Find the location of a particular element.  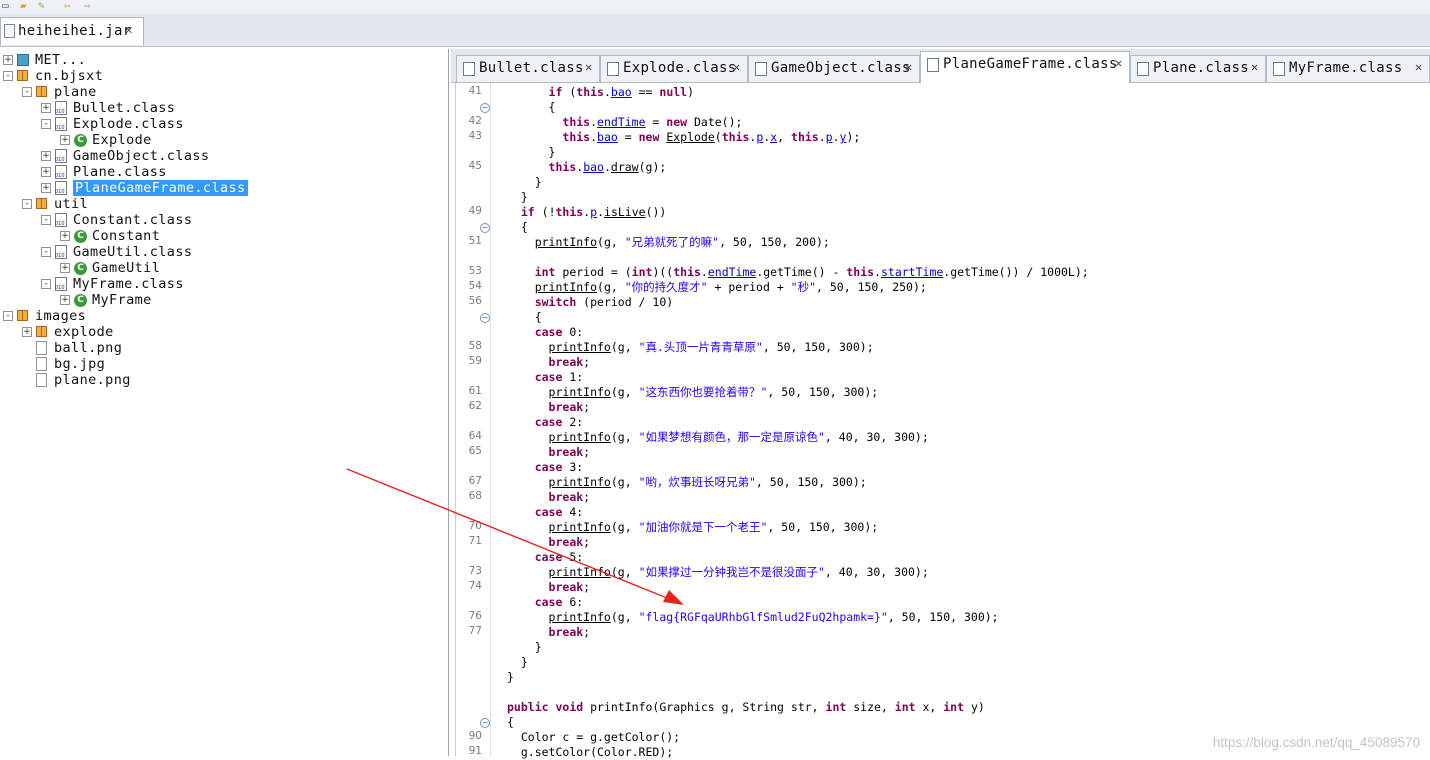

tool-icon: ✎ is located at coordinates (41, 6).